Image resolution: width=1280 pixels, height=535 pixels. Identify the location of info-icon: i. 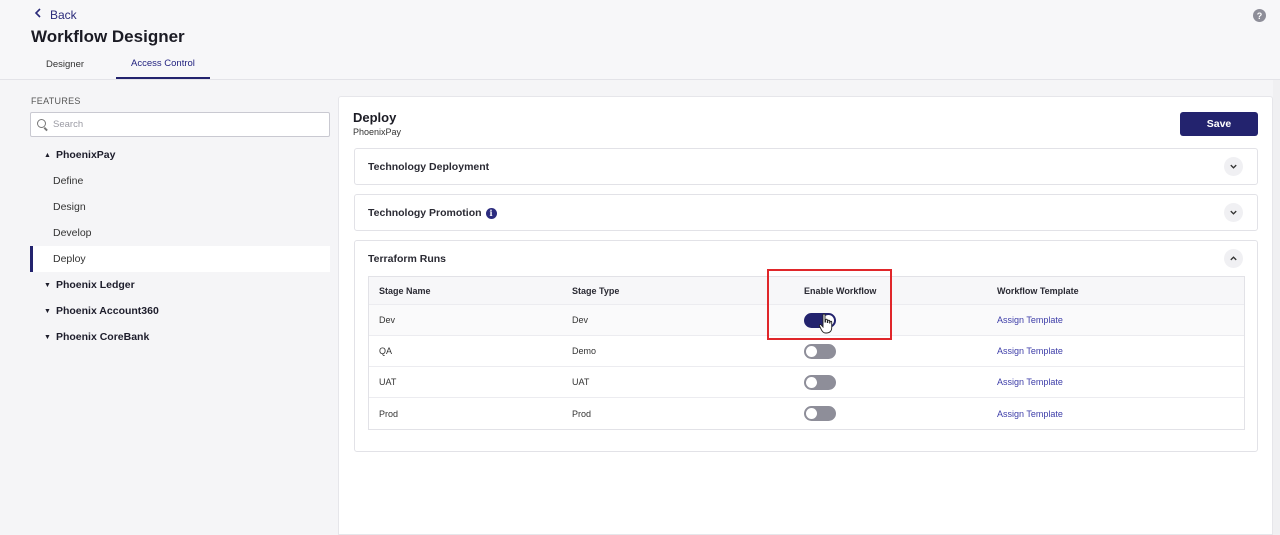
(491, 213).